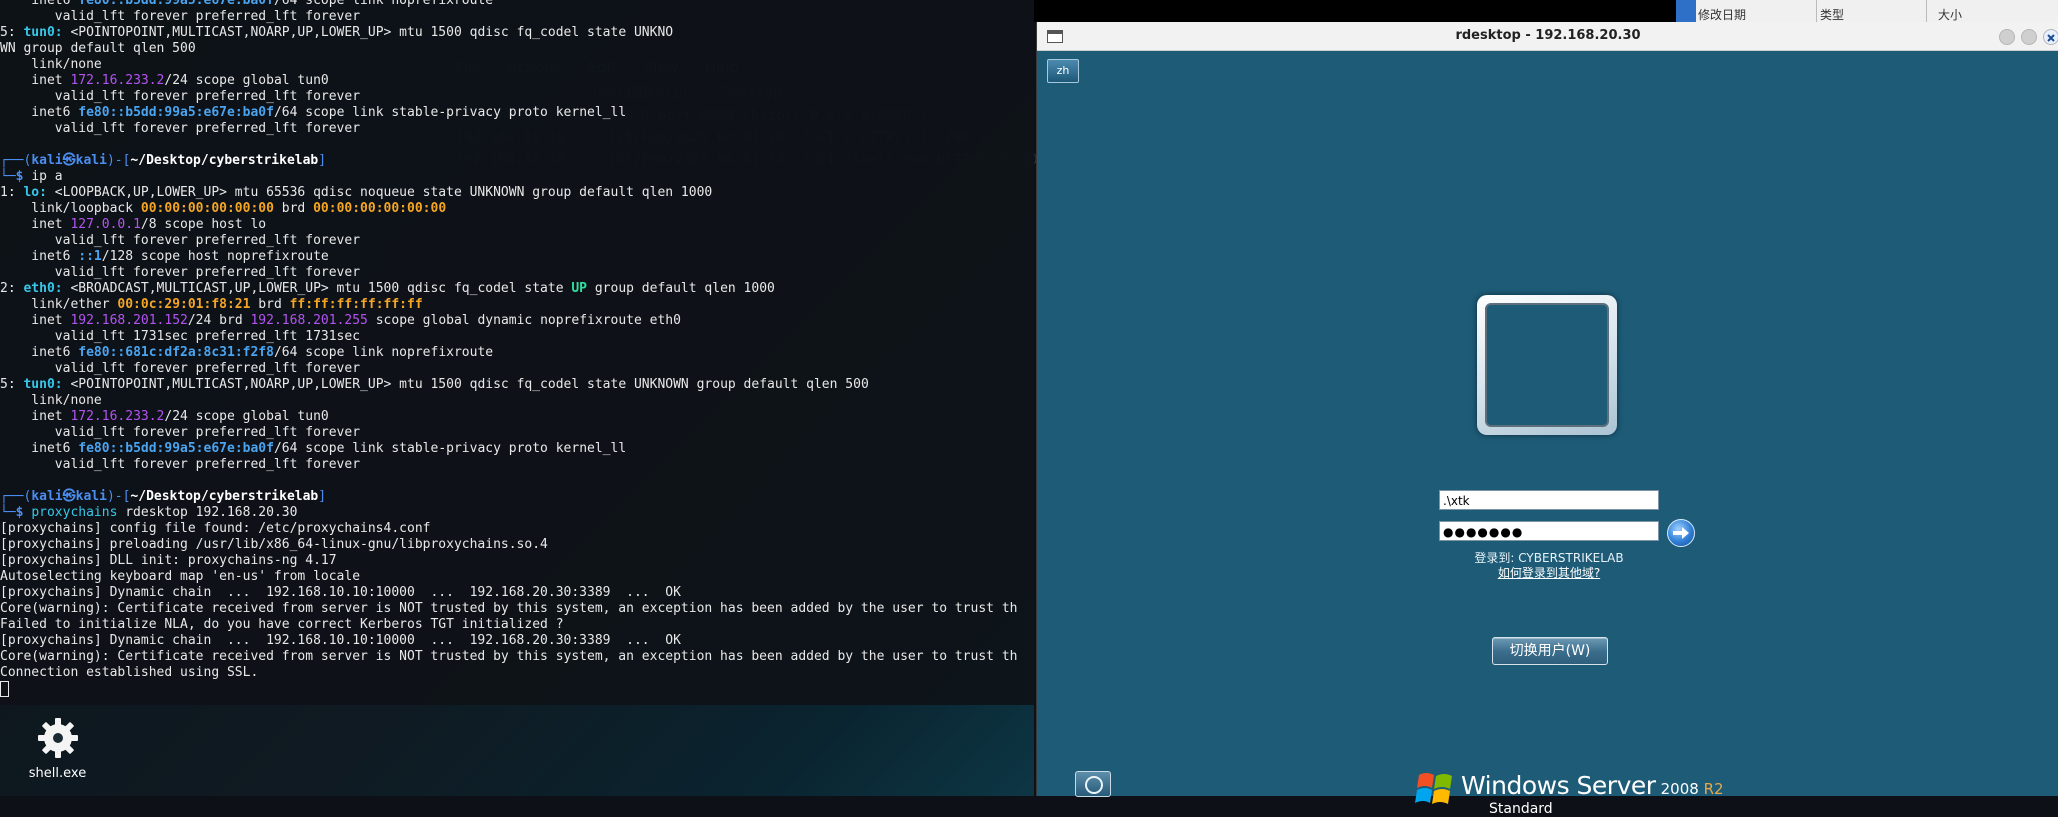 This screenshot has width=2058, height=817. Describe the element at coordinates (180, 336) in the screenshot. I see `terminal-line: valid_lft 1731sec preferred_lft 1731sec` at that location.